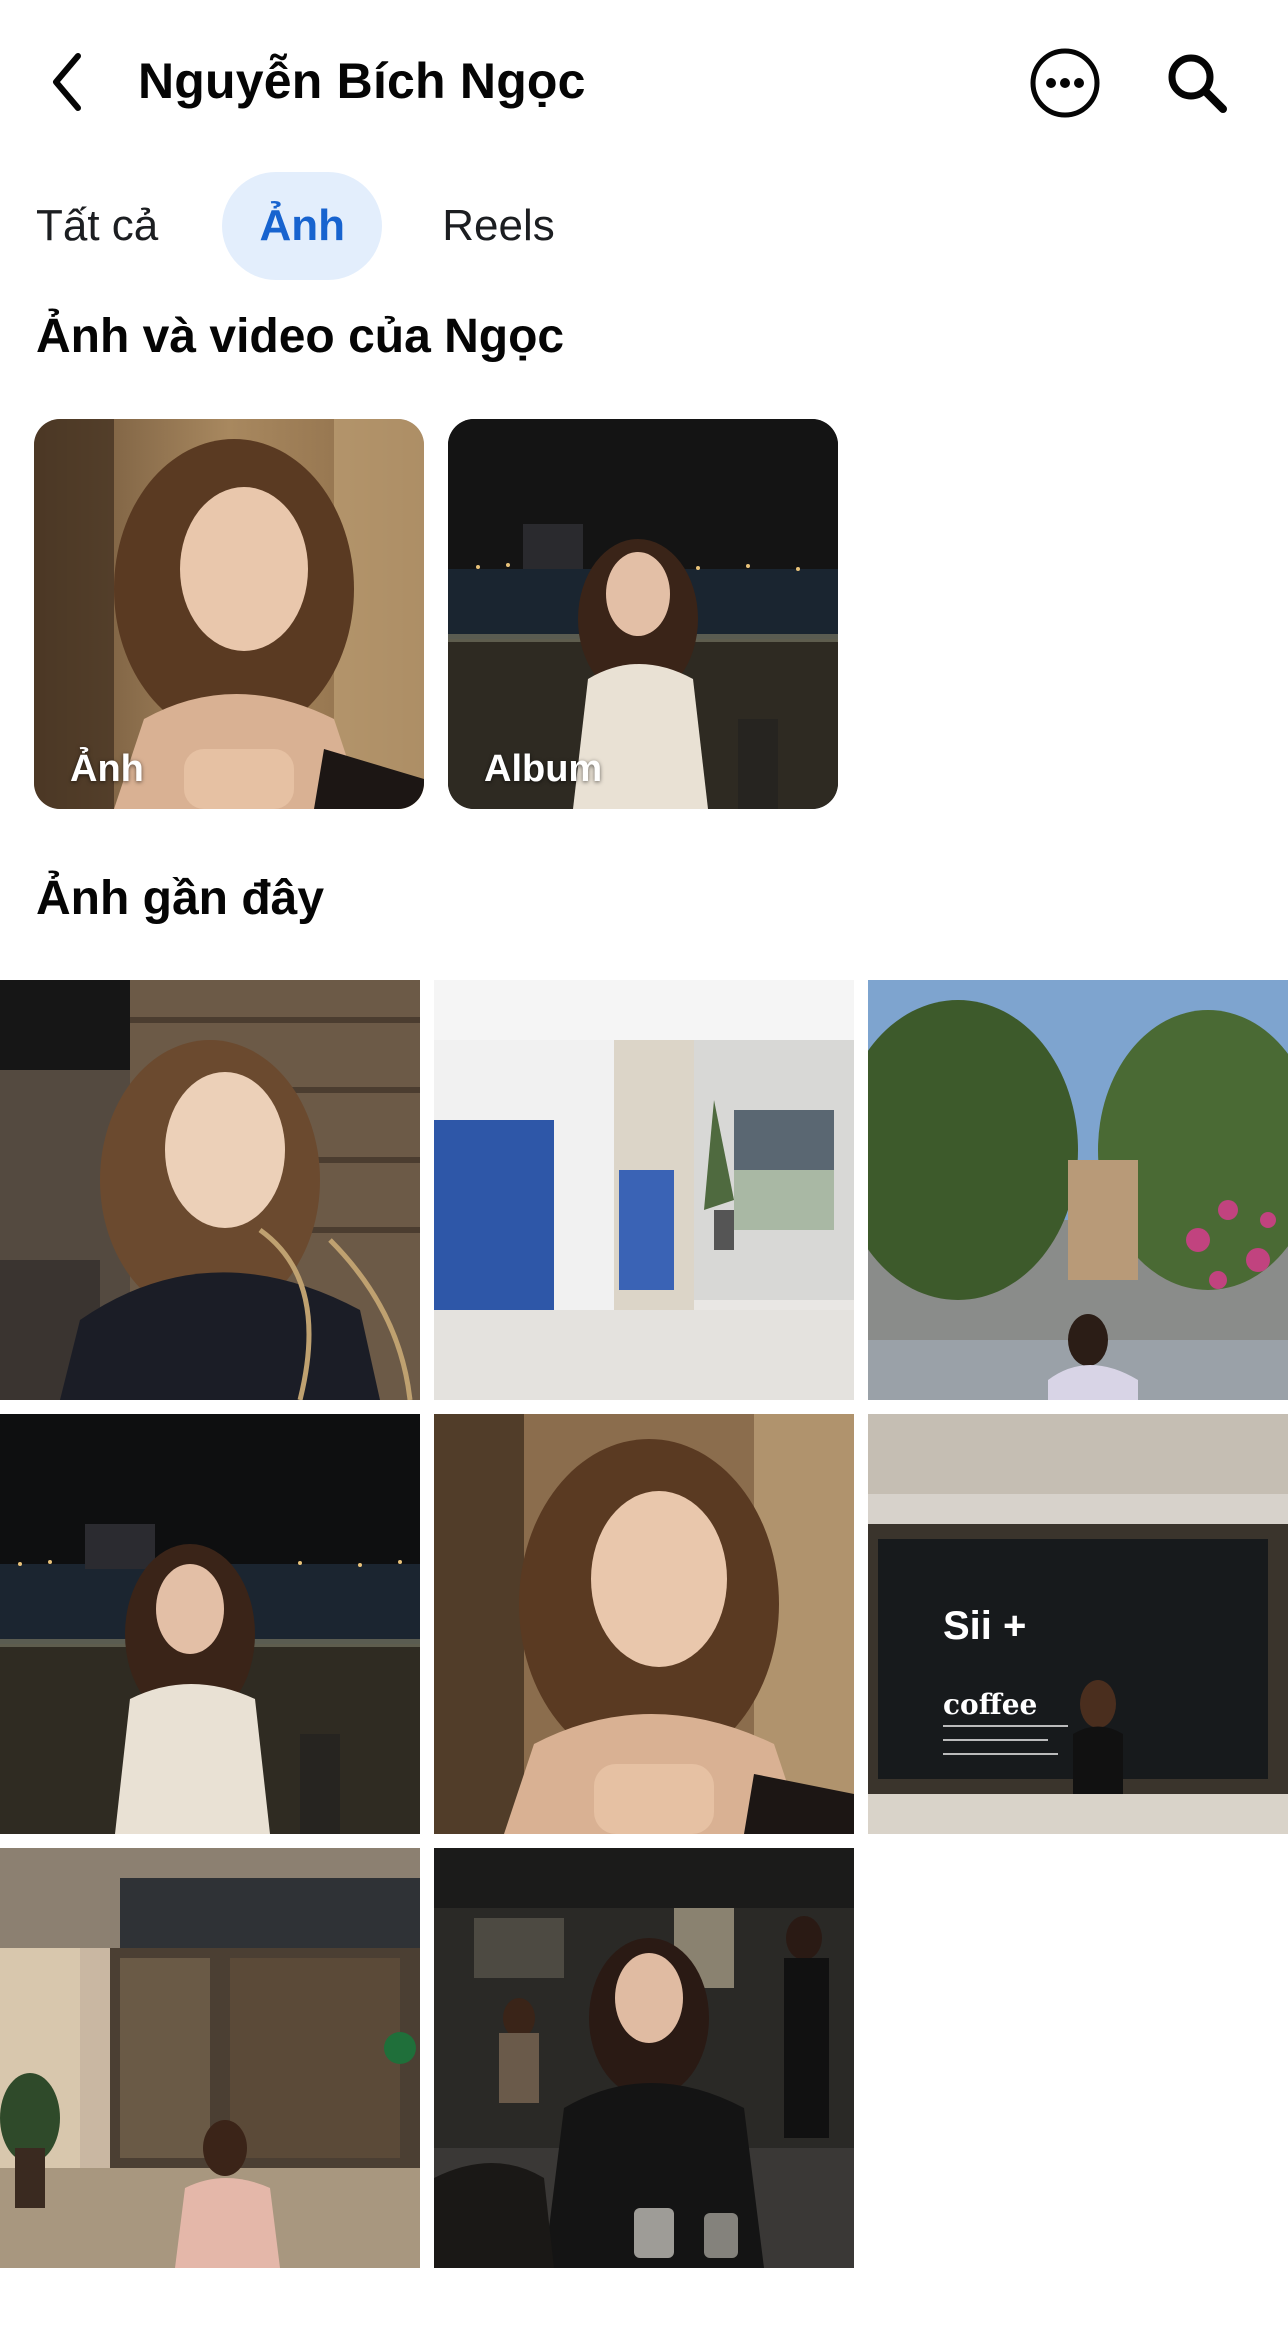  Describe the element at coordinates (107, 769) in the screenshot. I see `album-label: Ảnh` at that location.